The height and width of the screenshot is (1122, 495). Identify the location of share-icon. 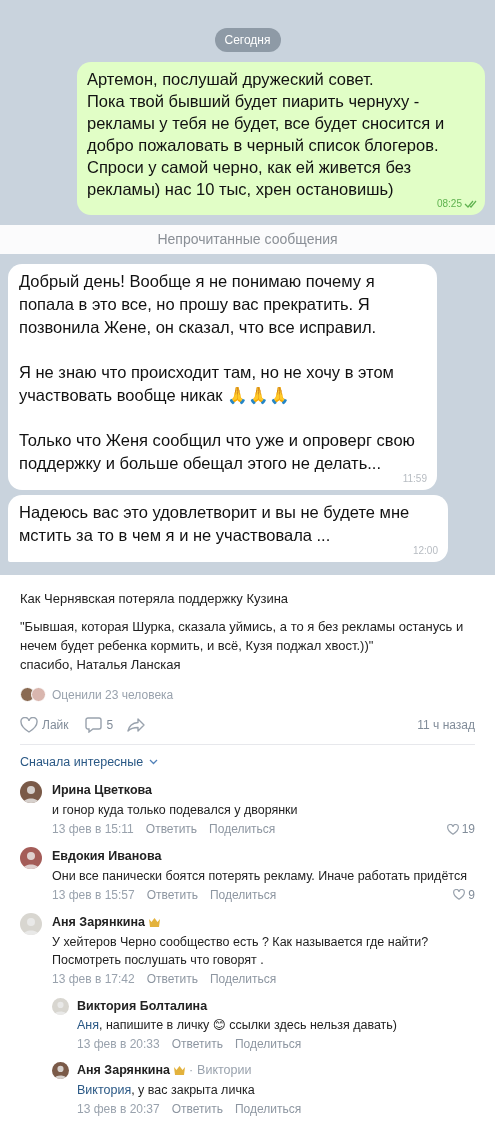
(136, 724).